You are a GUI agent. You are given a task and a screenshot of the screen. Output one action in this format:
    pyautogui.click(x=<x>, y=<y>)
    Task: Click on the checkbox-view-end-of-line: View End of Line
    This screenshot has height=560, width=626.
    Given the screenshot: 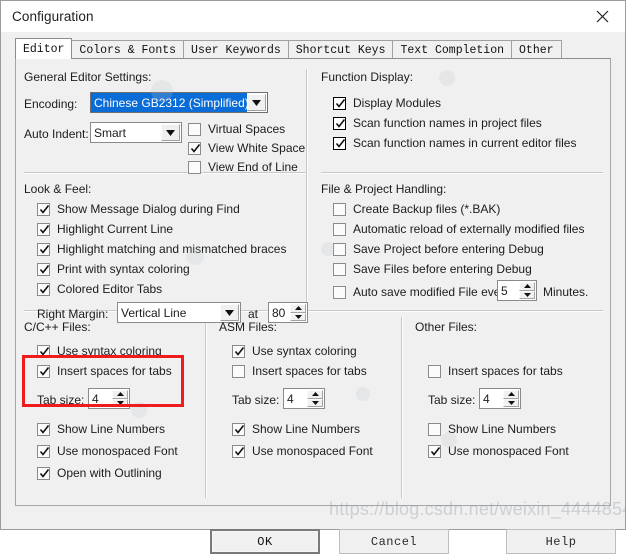 What is the action you would take?
    pyautogui.click(x=243, y=167)
    